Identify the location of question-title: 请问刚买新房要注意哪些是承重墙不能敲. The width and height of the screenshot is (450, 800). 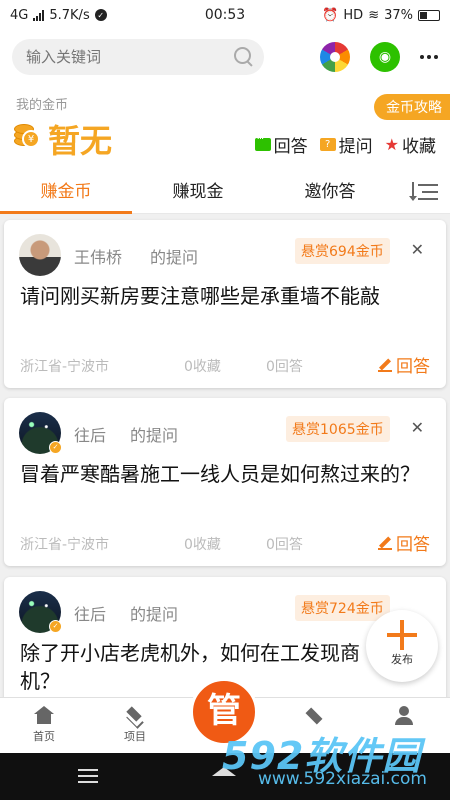
(225, 296).